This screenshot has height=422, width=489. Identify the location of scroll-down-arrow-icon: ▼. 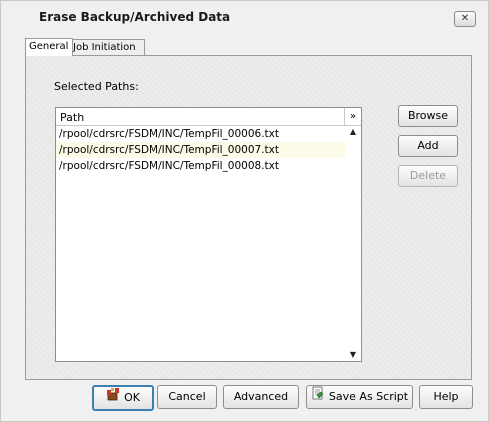
(353, 355).